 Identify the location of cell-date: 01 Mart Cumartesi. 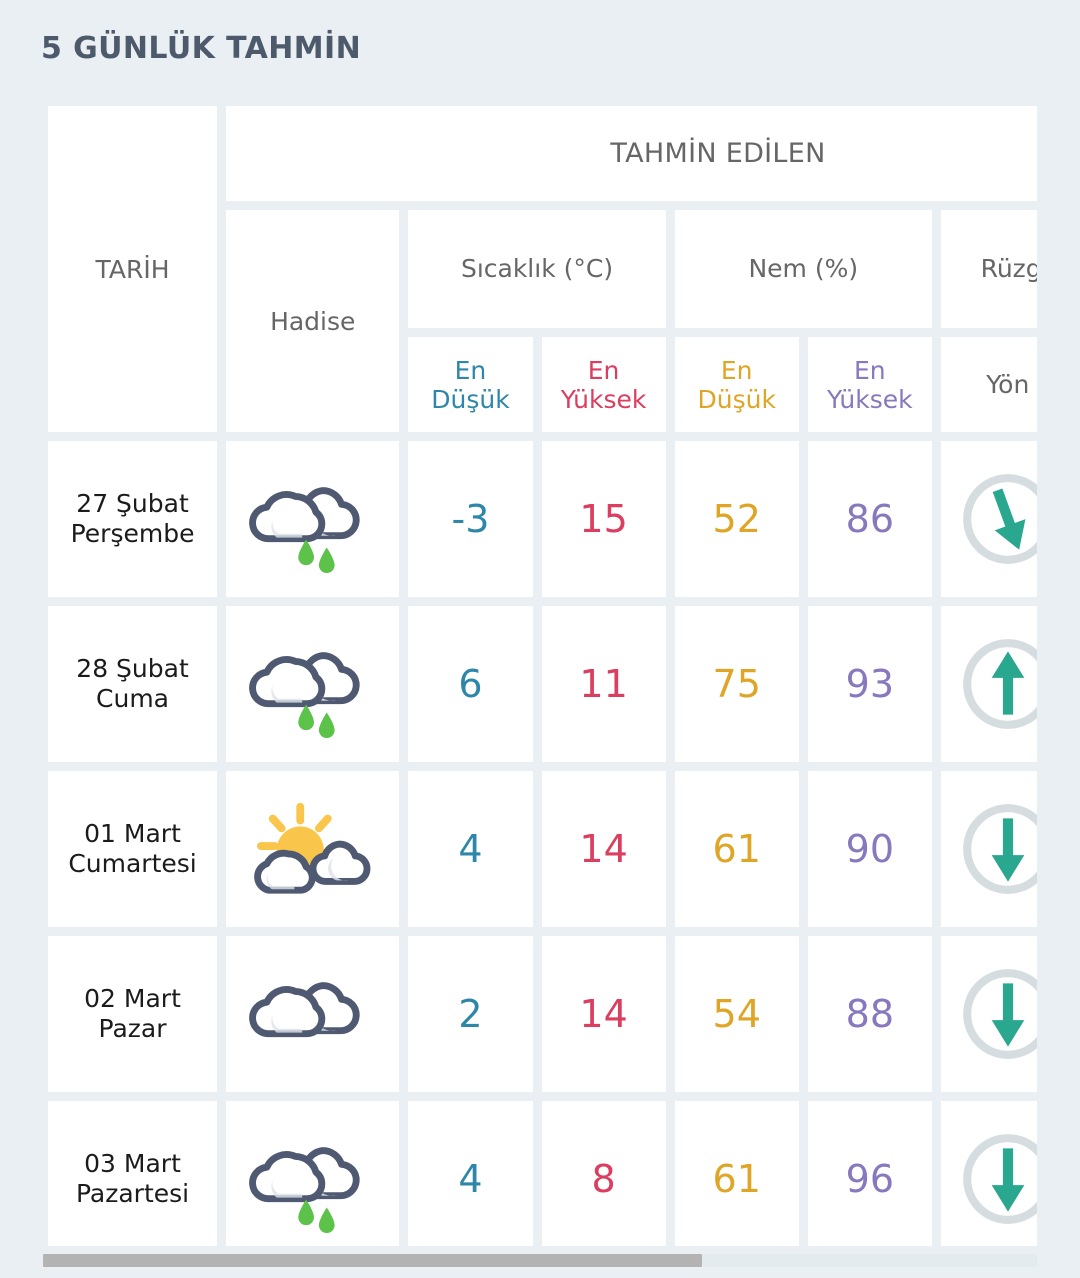
(133, 849).